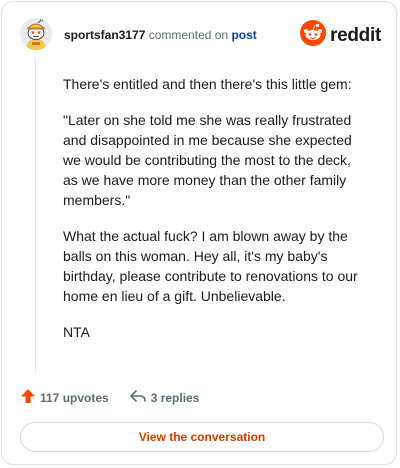 The image size is (400, 468). I want to click on upvote-button: 117 upvotes, so click(64, 397).